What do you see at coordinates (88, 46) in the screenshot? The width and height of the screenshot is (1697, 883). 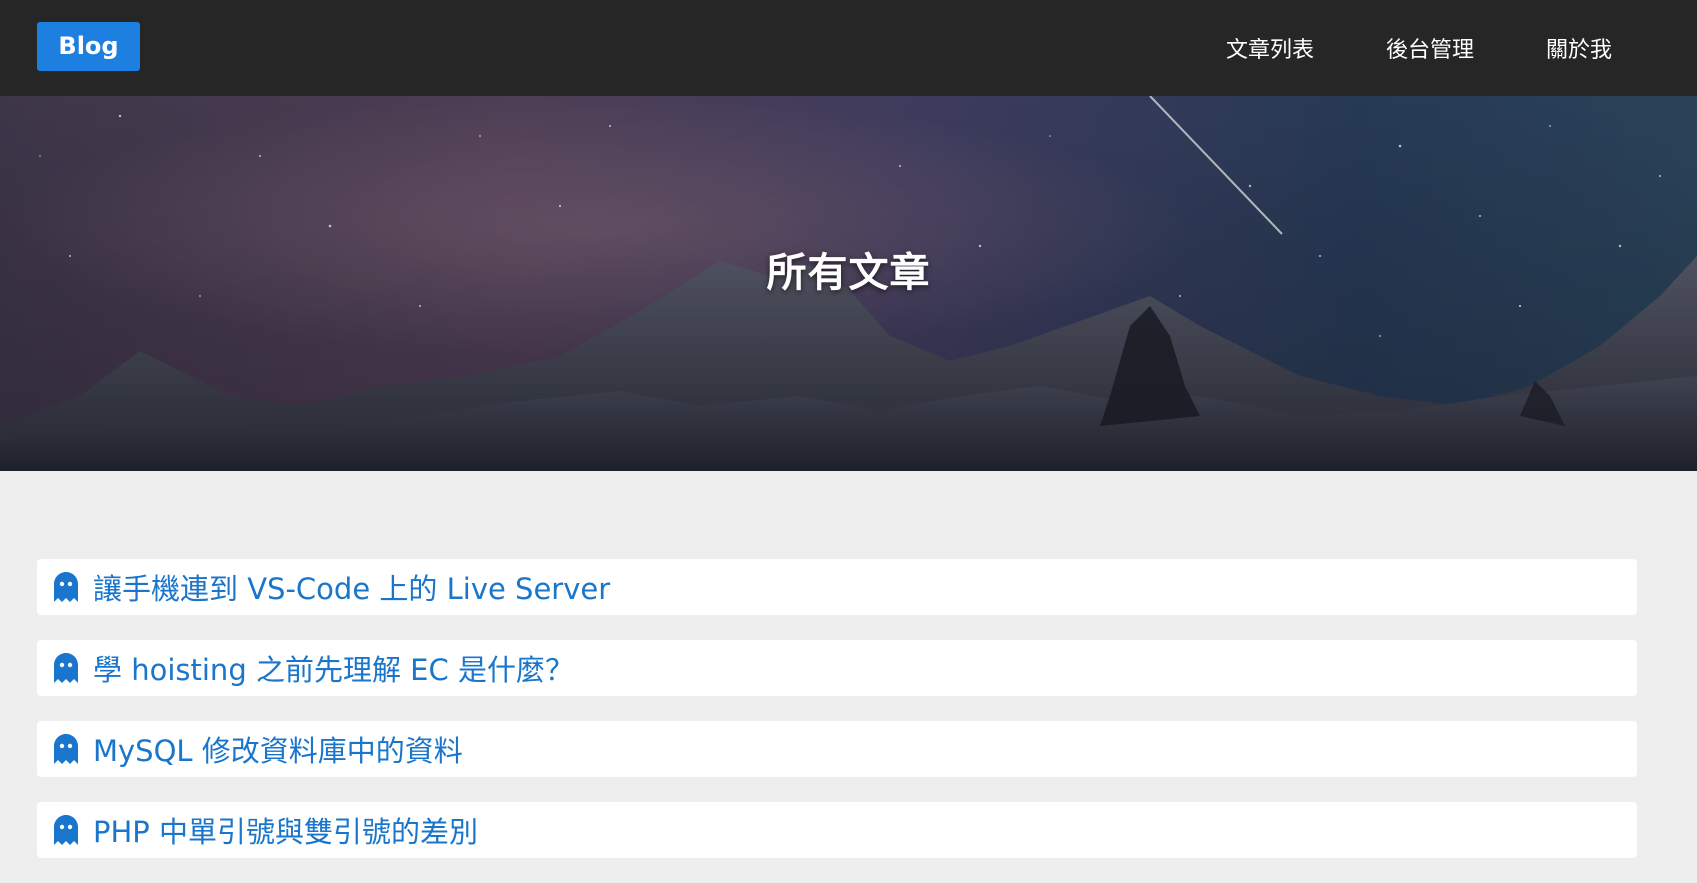 I see `brand-button: Blog` at bounding box center [88, 46].